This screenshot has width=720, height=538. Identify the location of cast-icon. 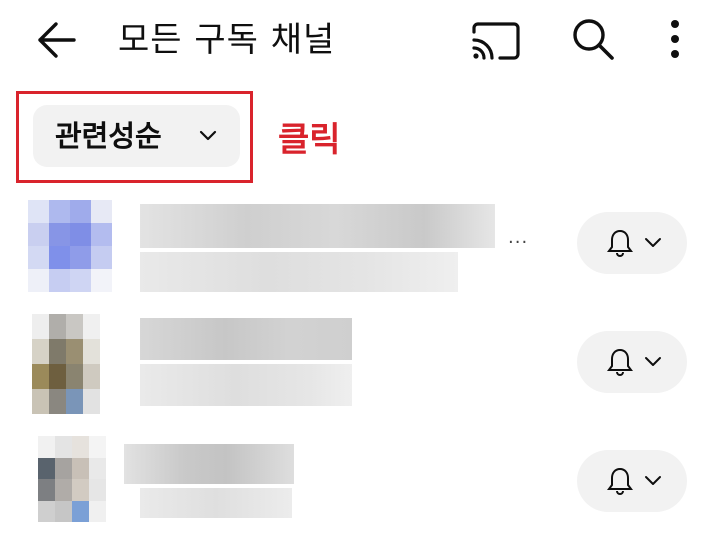
(496, 40).